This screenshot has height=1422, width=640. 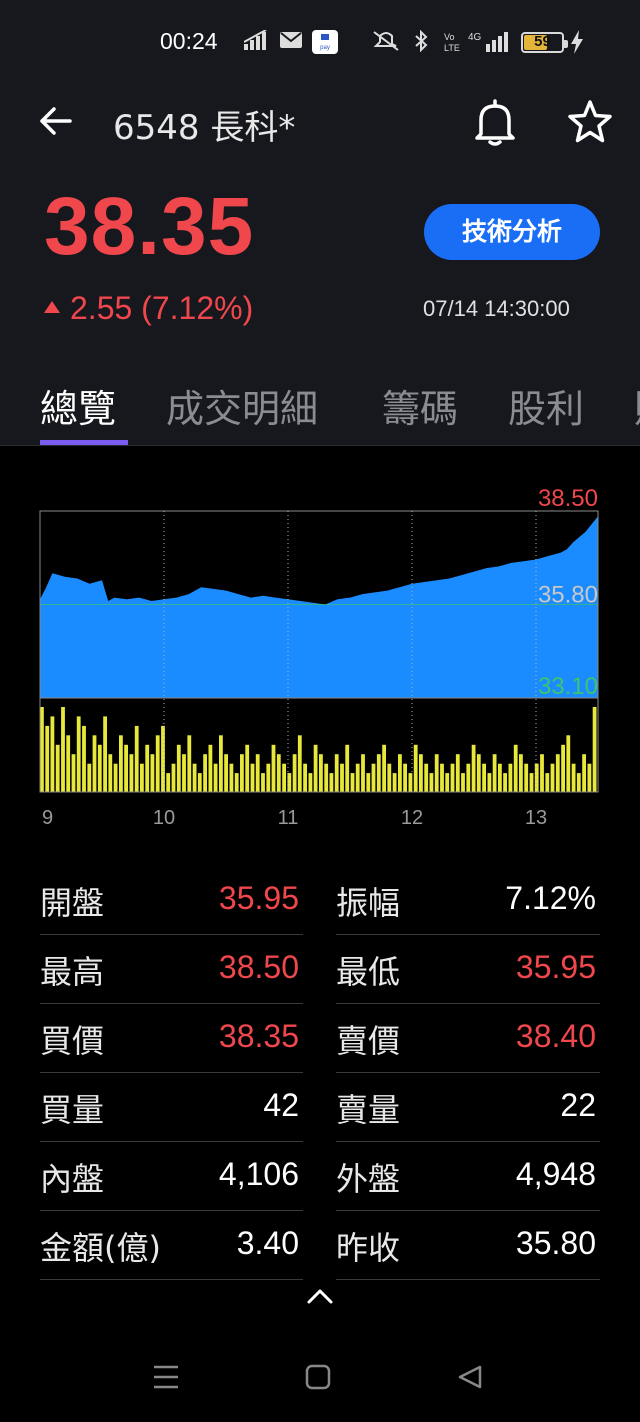 What do you see at coordinates (72, 903) in the screenshot?
I see `stat-label: 開盤` at bounding box center [72, 903].